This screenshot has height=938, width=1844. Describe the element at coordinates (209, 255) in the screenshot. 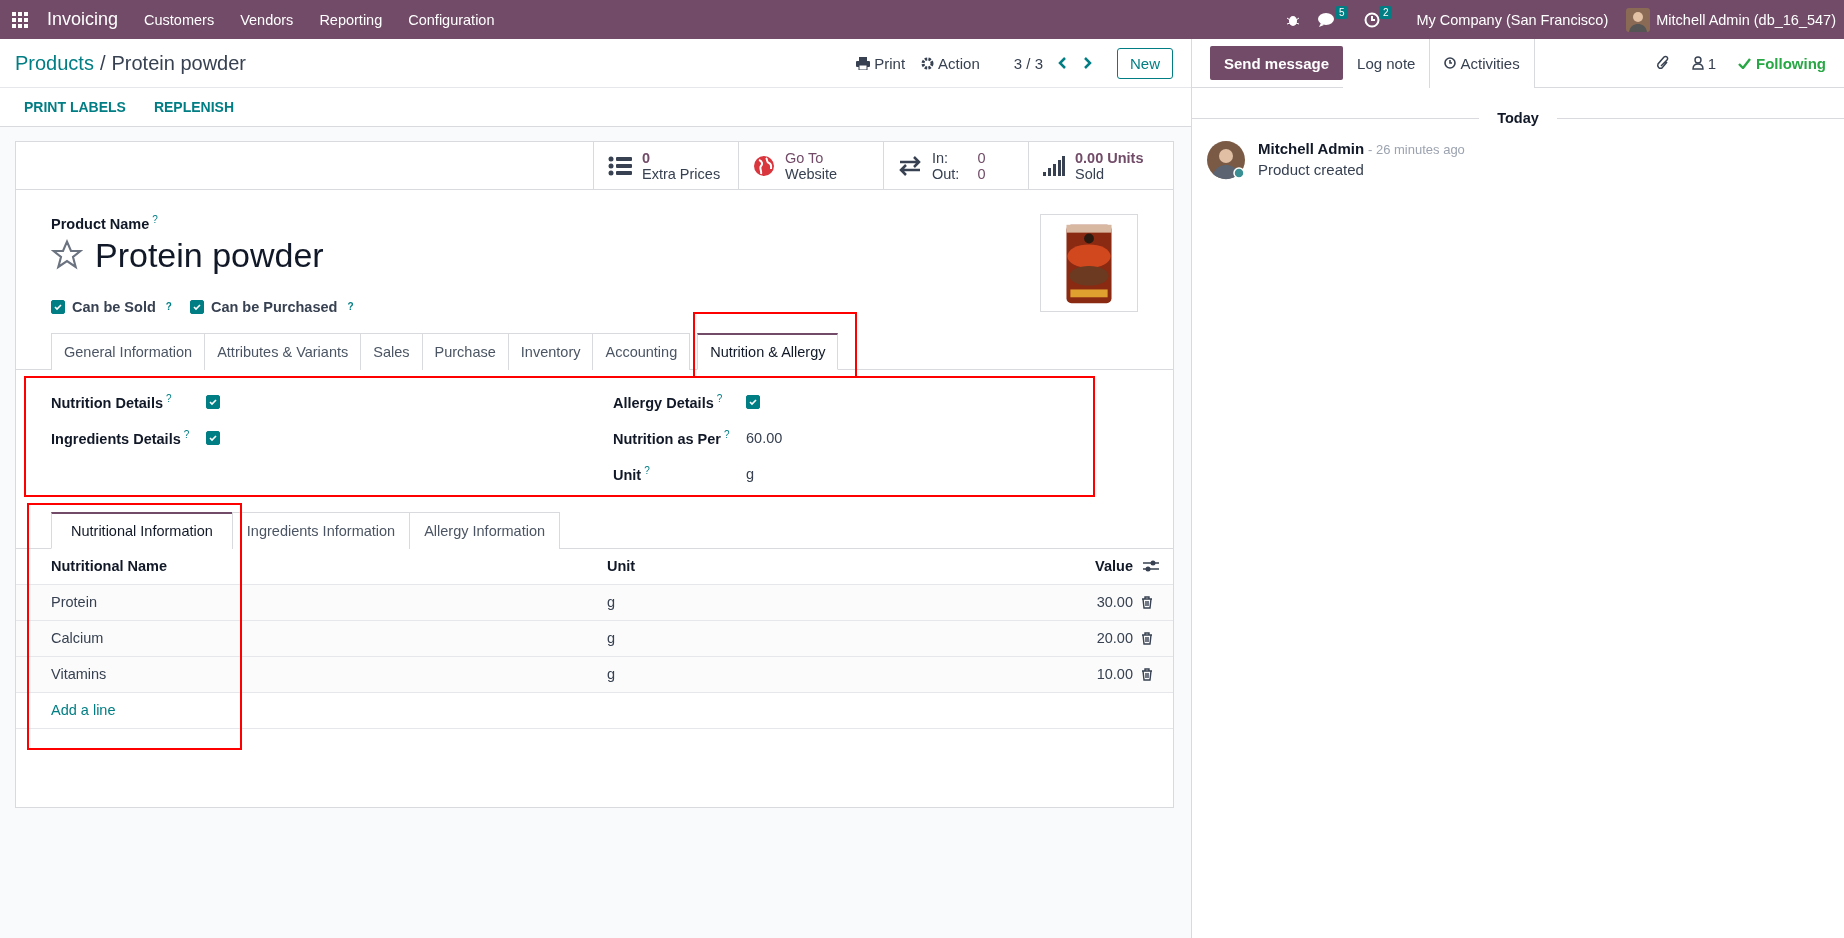

I see `product-name: Protein powder` at that location.